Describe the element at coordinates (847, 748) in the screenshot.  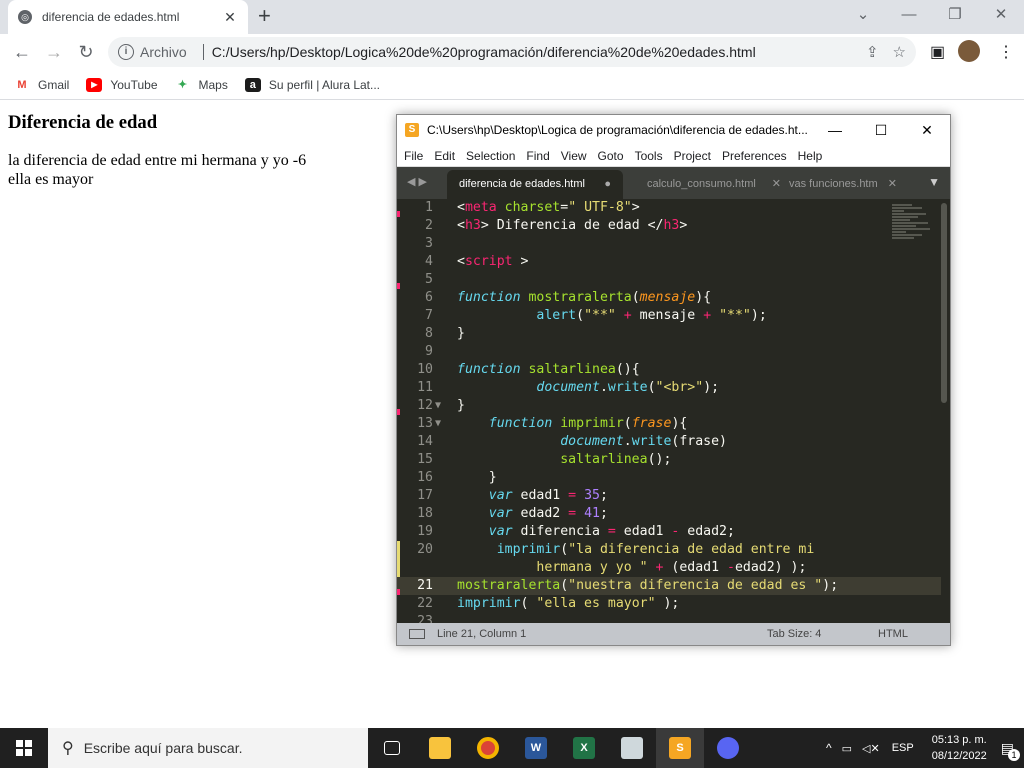
I see `network-icon: ▭` at that location.